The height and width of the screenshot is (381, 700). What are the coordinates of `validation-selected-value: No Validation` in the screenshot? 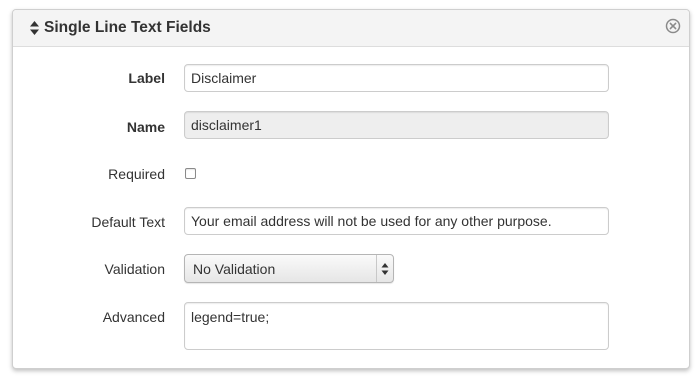 It's located at (234, 269).